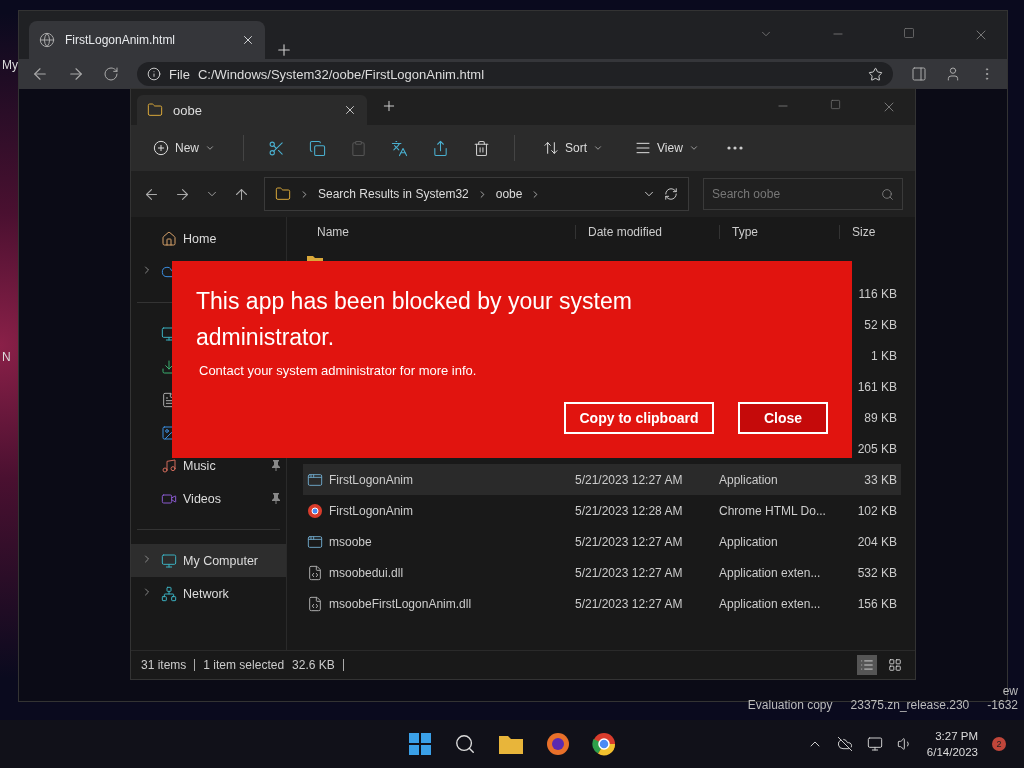 The width and height of the screenshot is (1024, 768). What do you see at coordinates (790, 705) in the screenshot?
I see `watermark-text: Evaluation copy` at bounding box center [790, 705].